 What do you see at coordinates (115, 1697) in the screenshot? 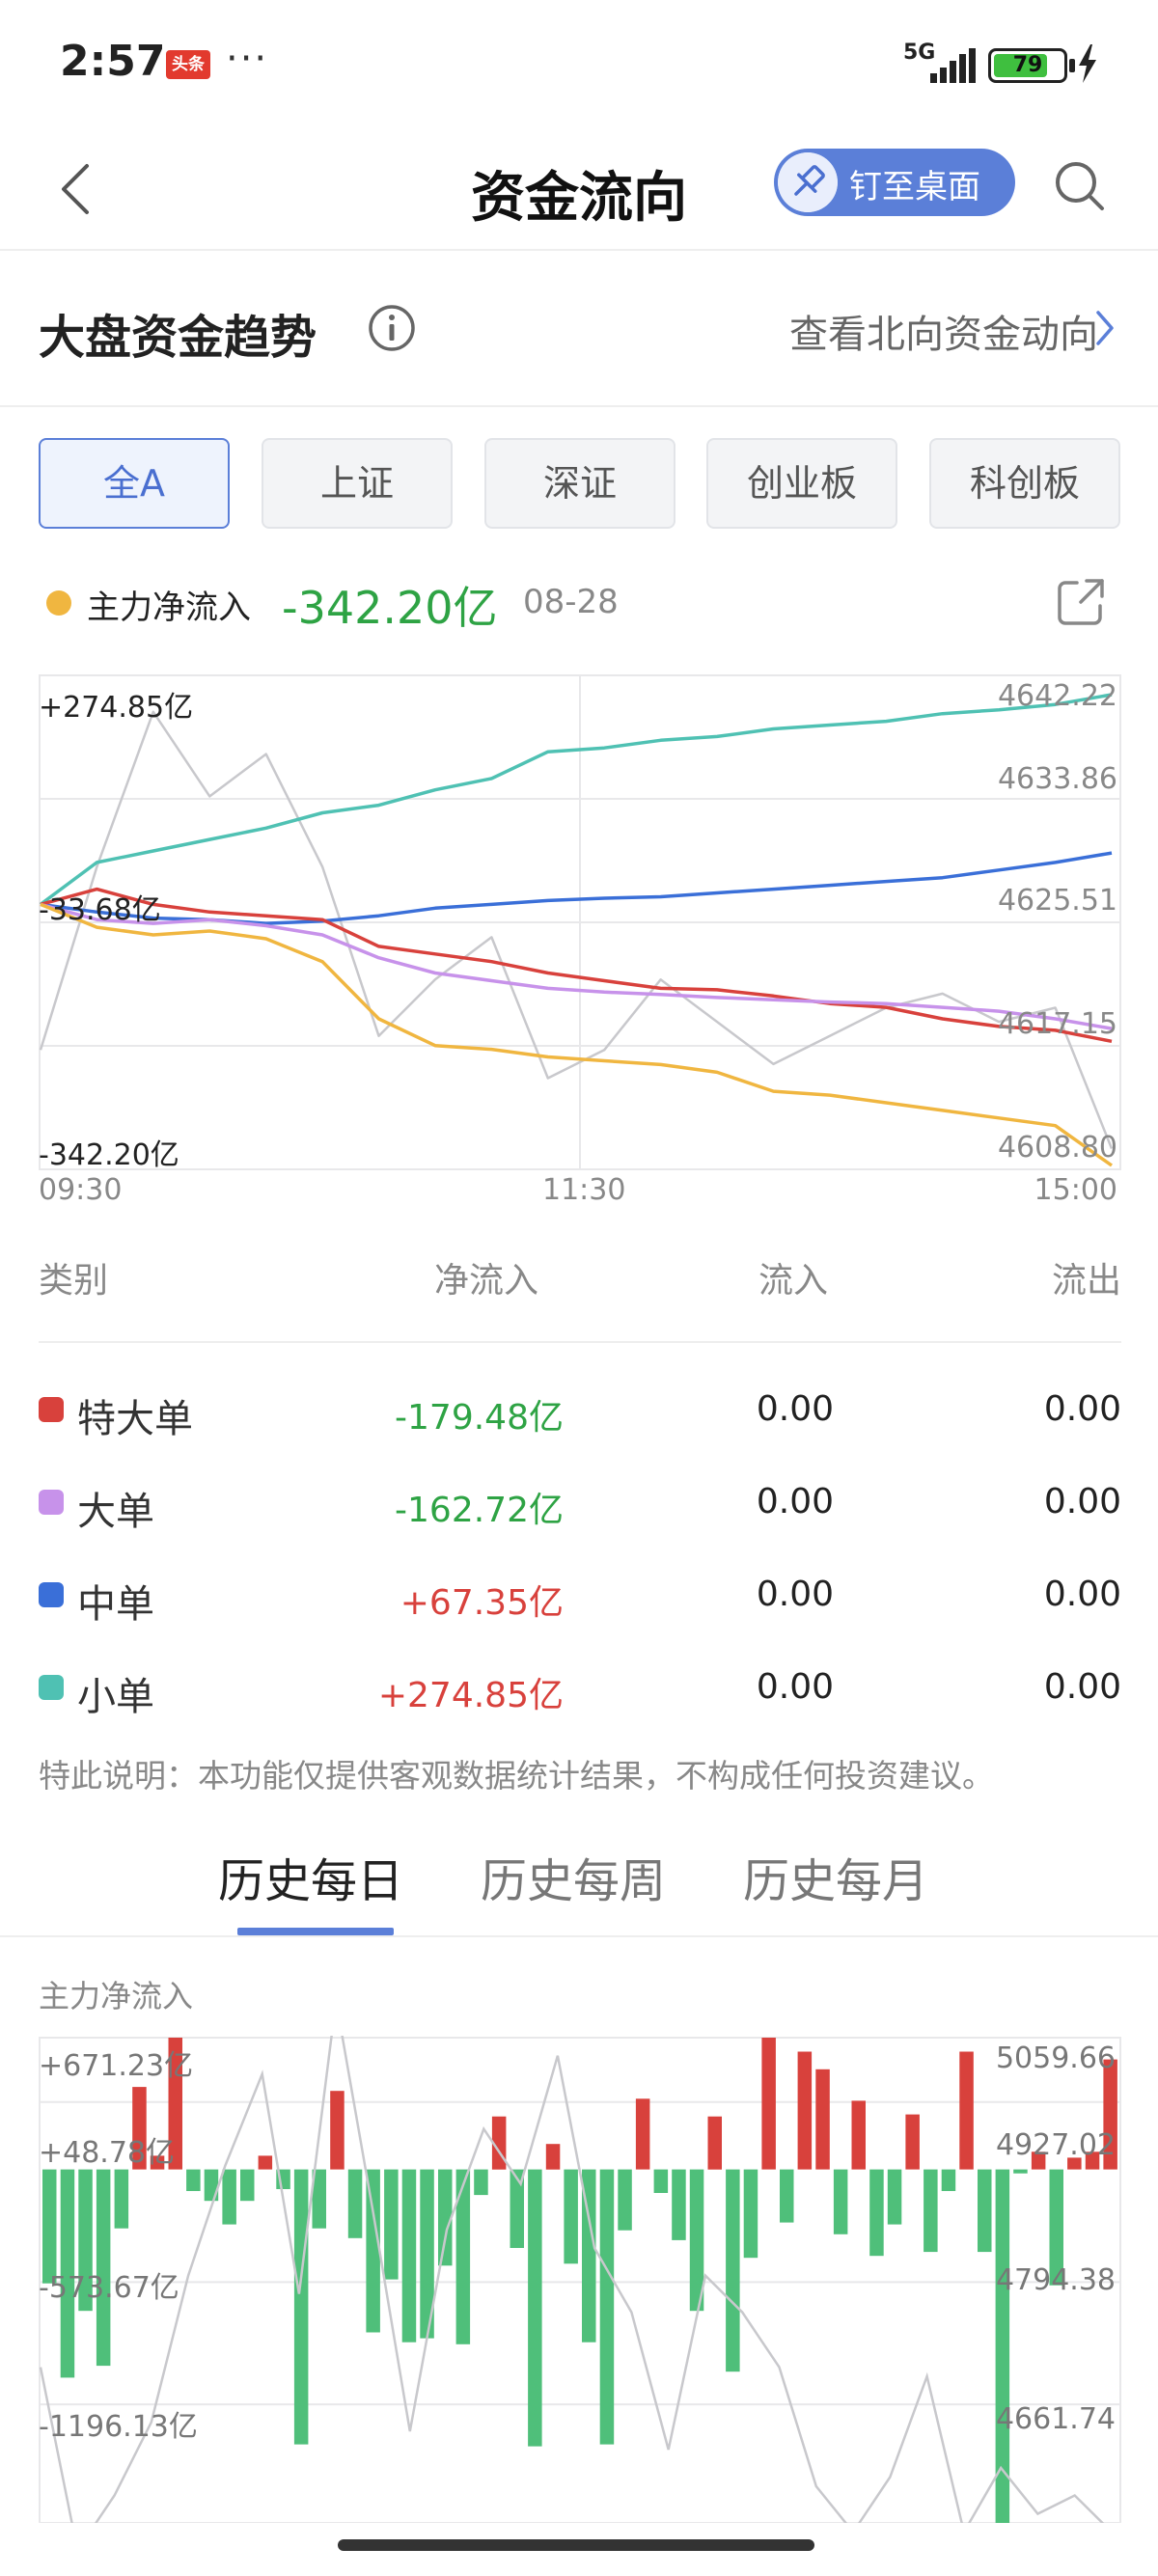
I see `row-name: 小单` at bounding box center [115, 1697].